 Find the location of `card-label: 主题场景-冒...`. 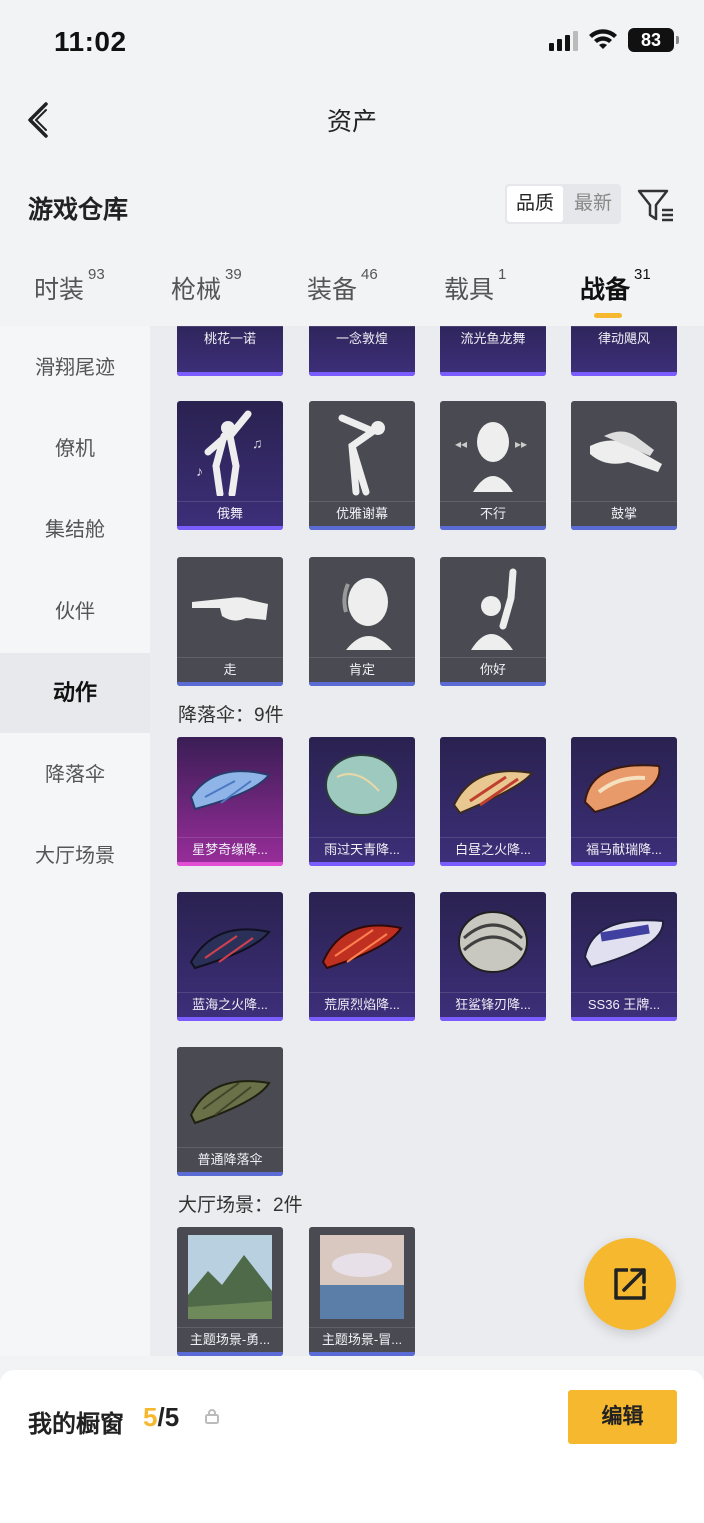

card-label: 主题场景-冒... is located at coordinates (362, 1339).